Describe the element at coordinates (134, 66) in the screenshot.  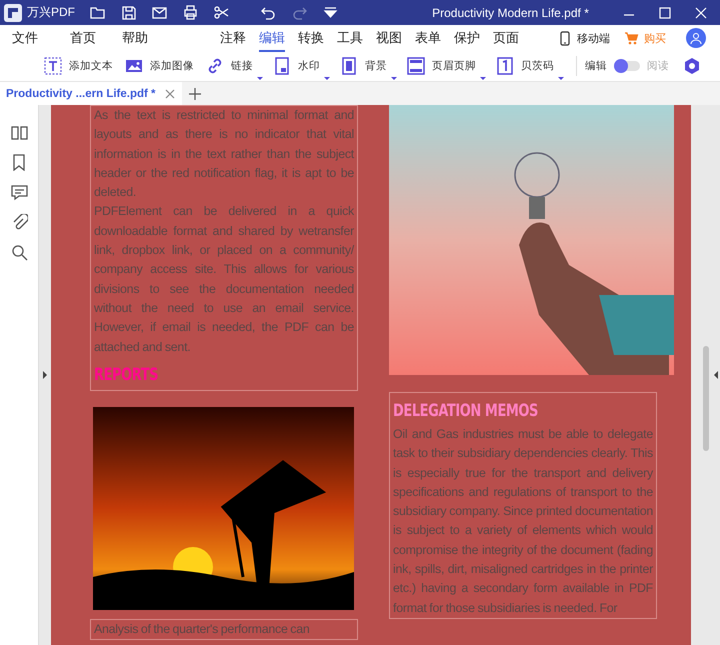
I see `image-icon` at that location.